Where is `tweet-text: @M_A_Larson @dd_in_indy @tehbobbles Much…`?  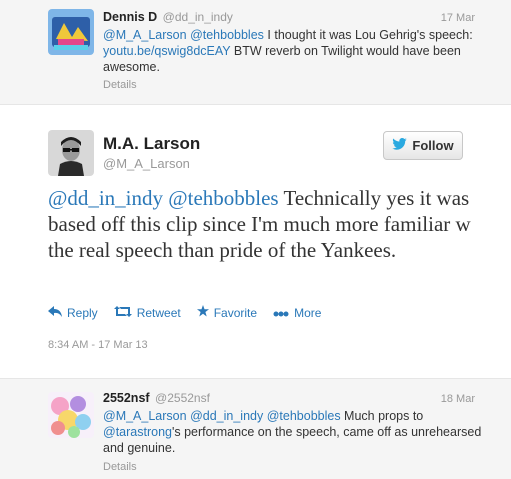
tweet-text: @M_A_Larson @dd_in_indy @tehbobbles Much… is located at coordinates (293, 432).